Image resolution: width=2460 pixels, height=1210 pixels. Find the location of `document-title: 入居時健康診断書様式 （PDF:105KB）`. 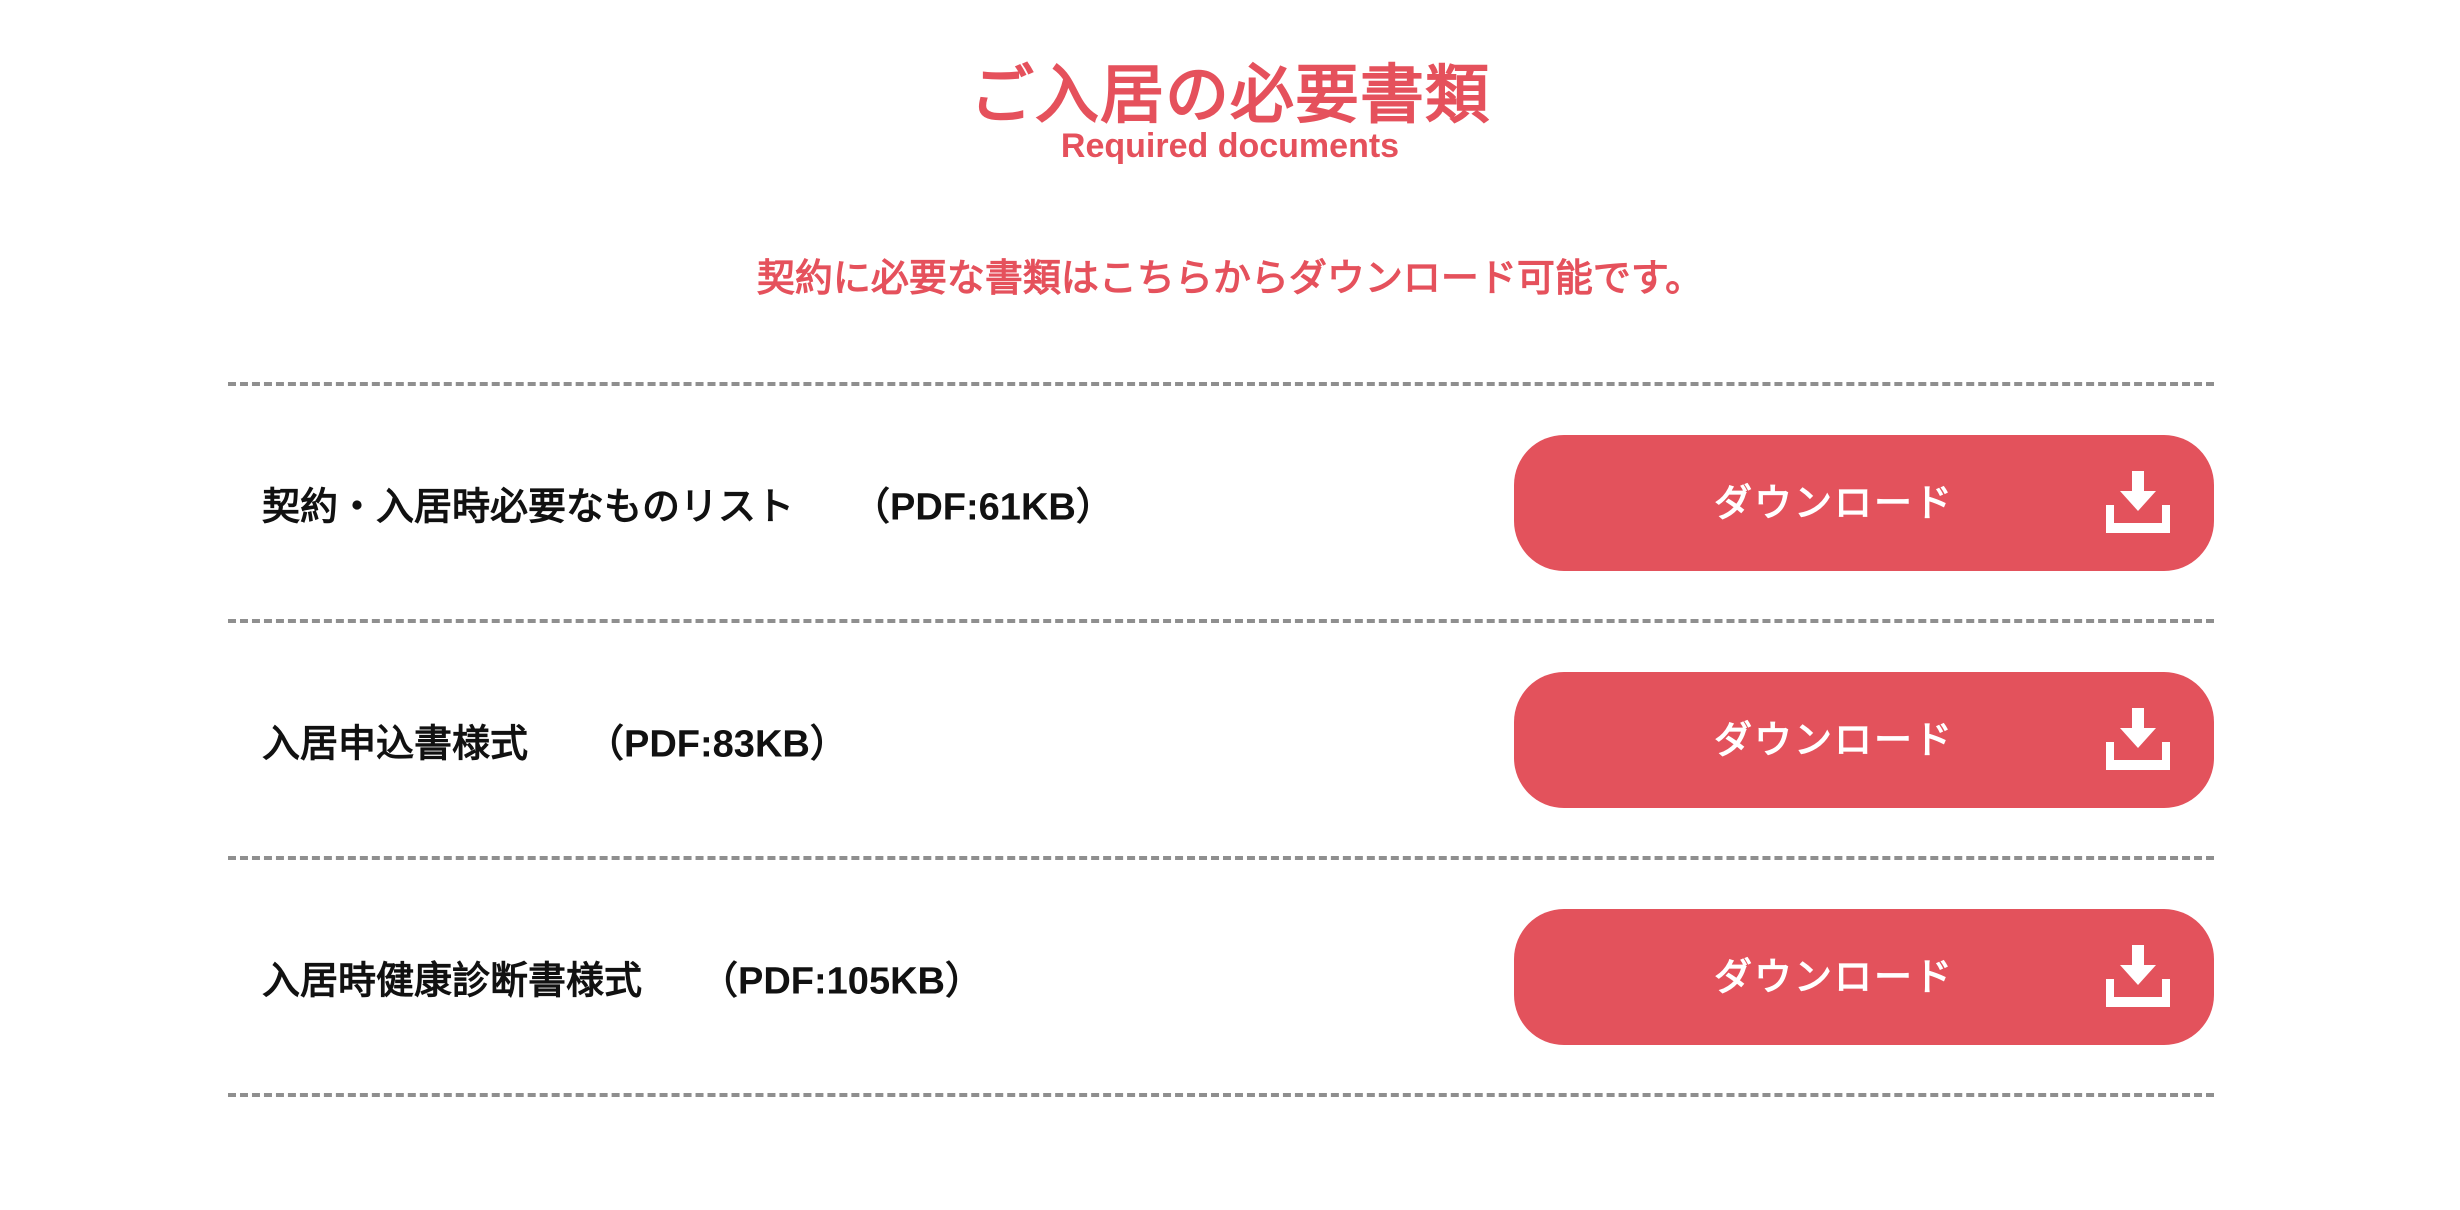

document-title: 入居時健康診断書様式 （PDF:105KB） is located at coordinates (622, 976).